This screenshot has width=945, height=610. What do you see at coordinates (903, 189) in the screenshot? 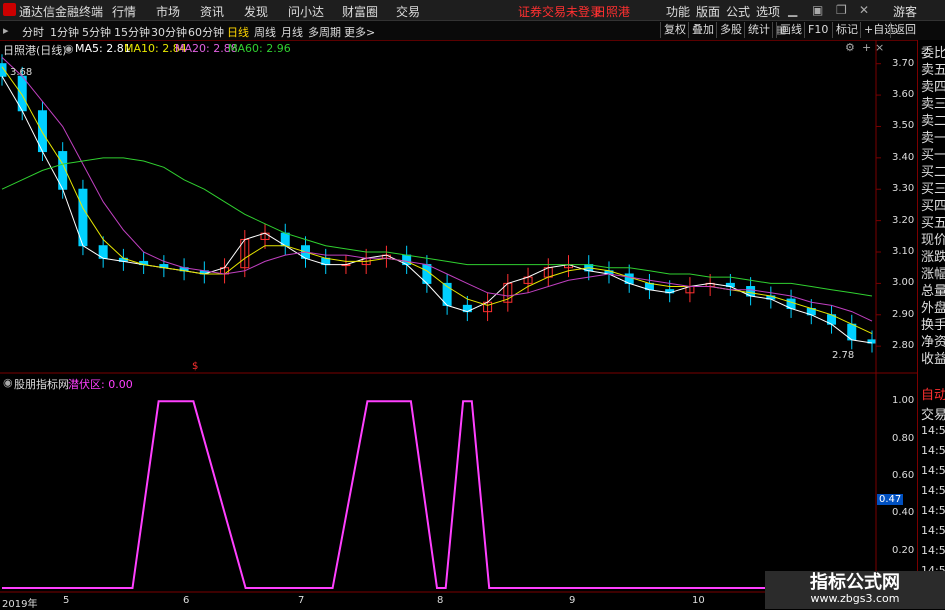
I see `price-tick: 3.30` at bounding box center [903, 189].